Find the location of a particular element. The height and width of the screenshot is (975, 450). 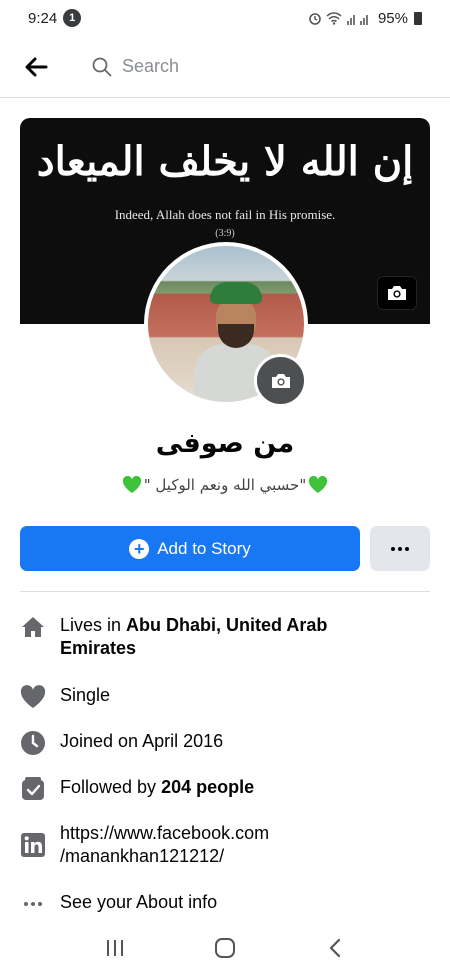

arrow-left-icon is located at coordinates (36, 66).